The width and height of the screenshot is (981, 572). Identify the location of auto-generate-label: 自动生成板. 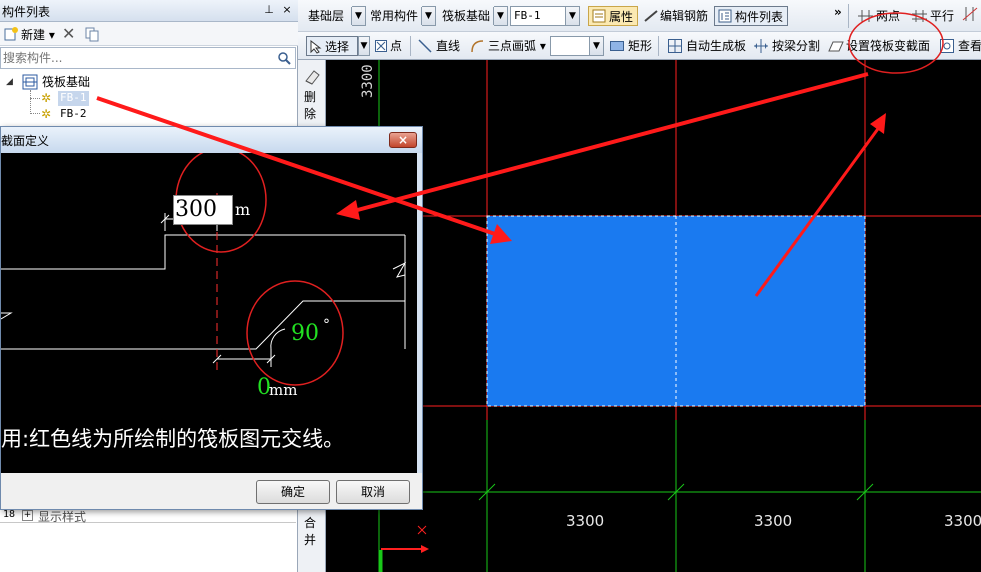
(716, 46).